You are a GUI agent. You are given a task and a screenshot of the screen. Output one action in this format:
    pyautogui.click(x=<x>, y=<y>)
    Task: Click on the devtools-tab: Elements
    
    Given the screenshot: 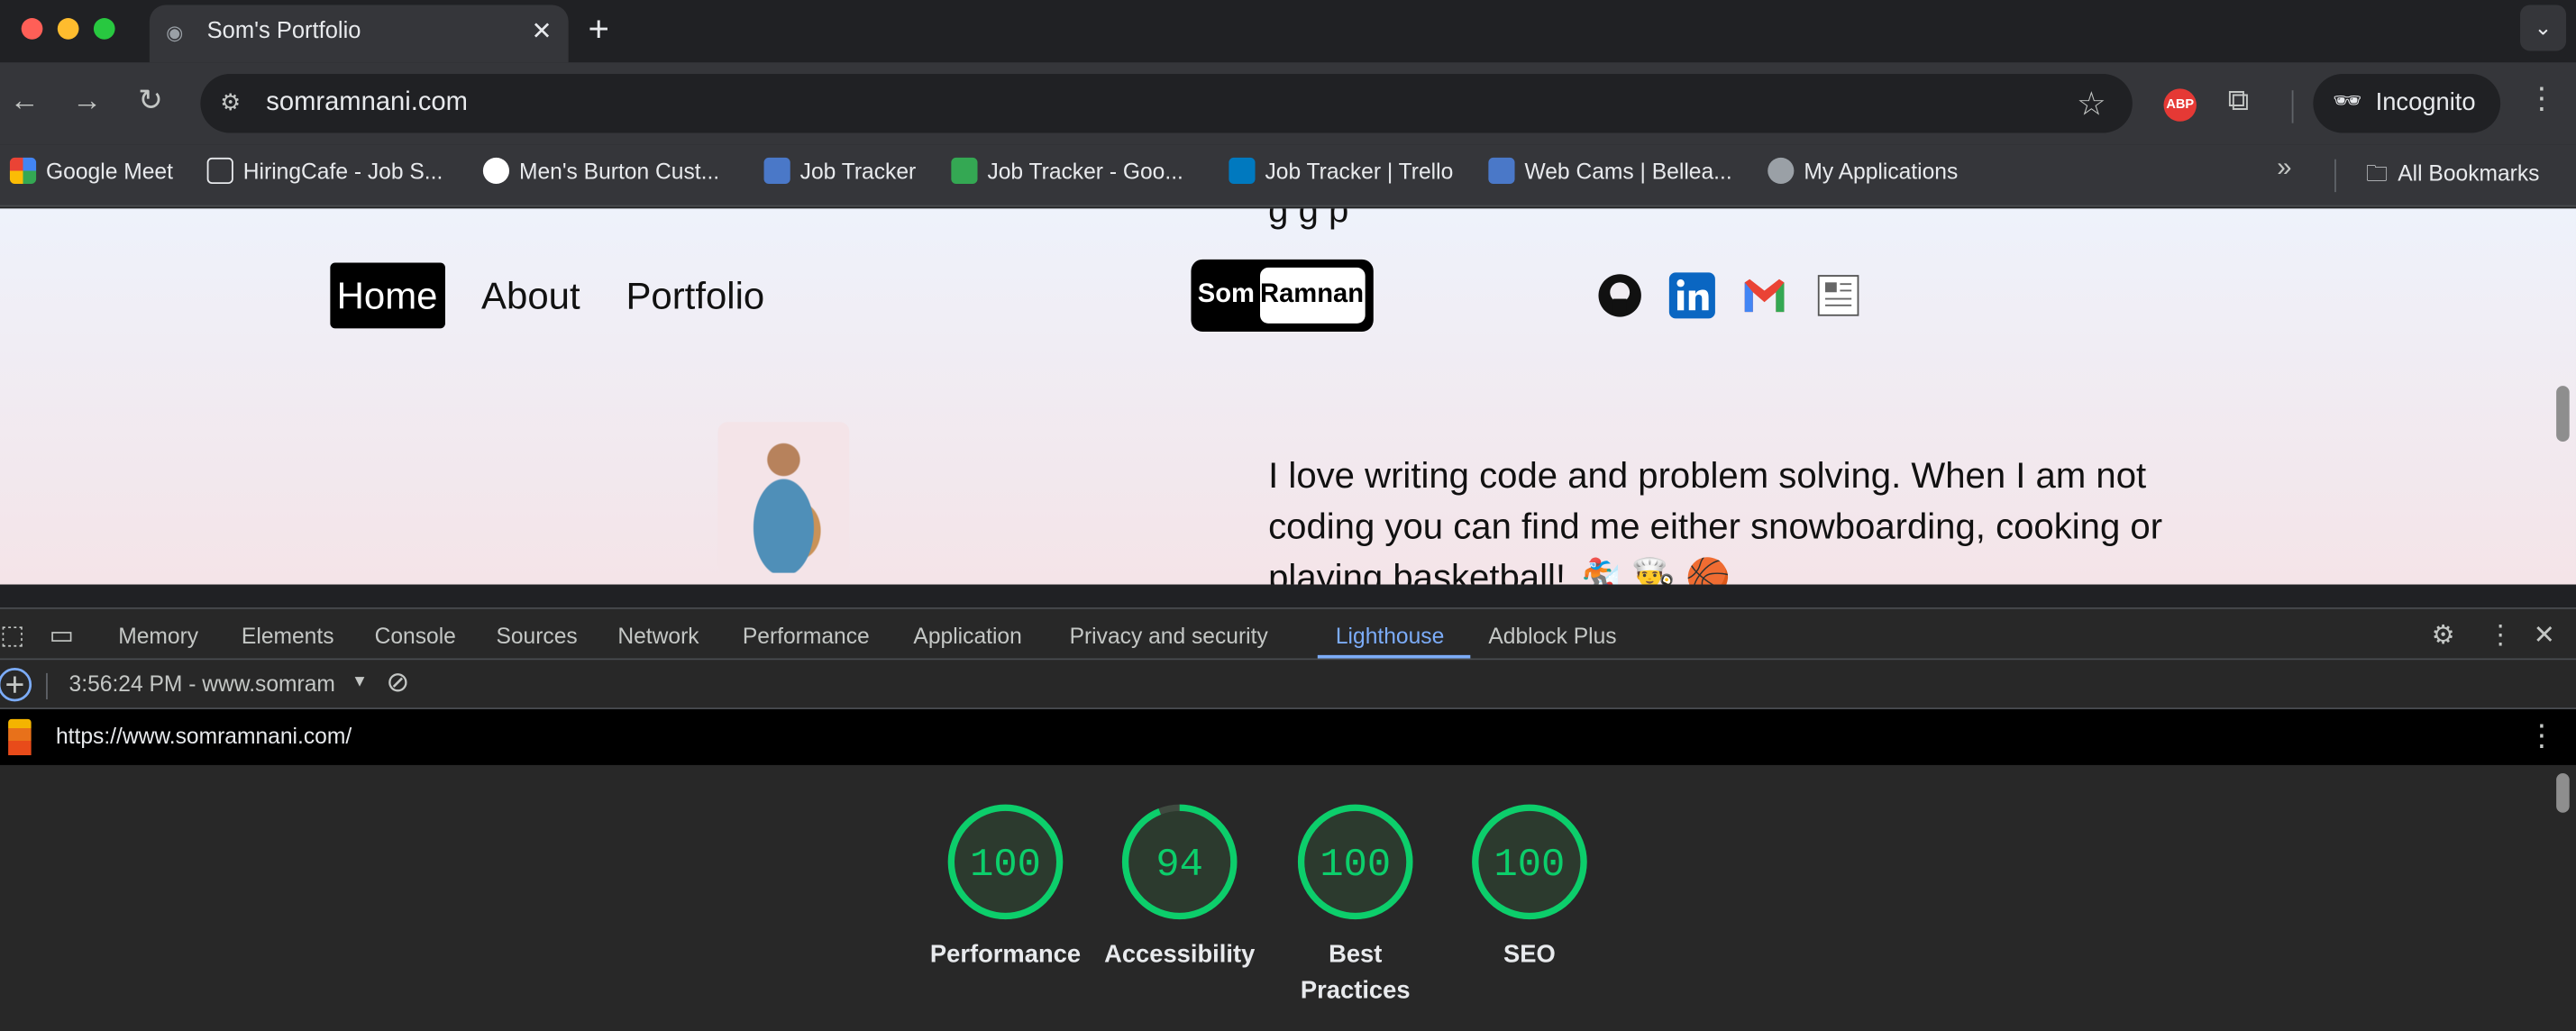 What is the action you would take?
    pyautogui.click(x=288, y=636)
    